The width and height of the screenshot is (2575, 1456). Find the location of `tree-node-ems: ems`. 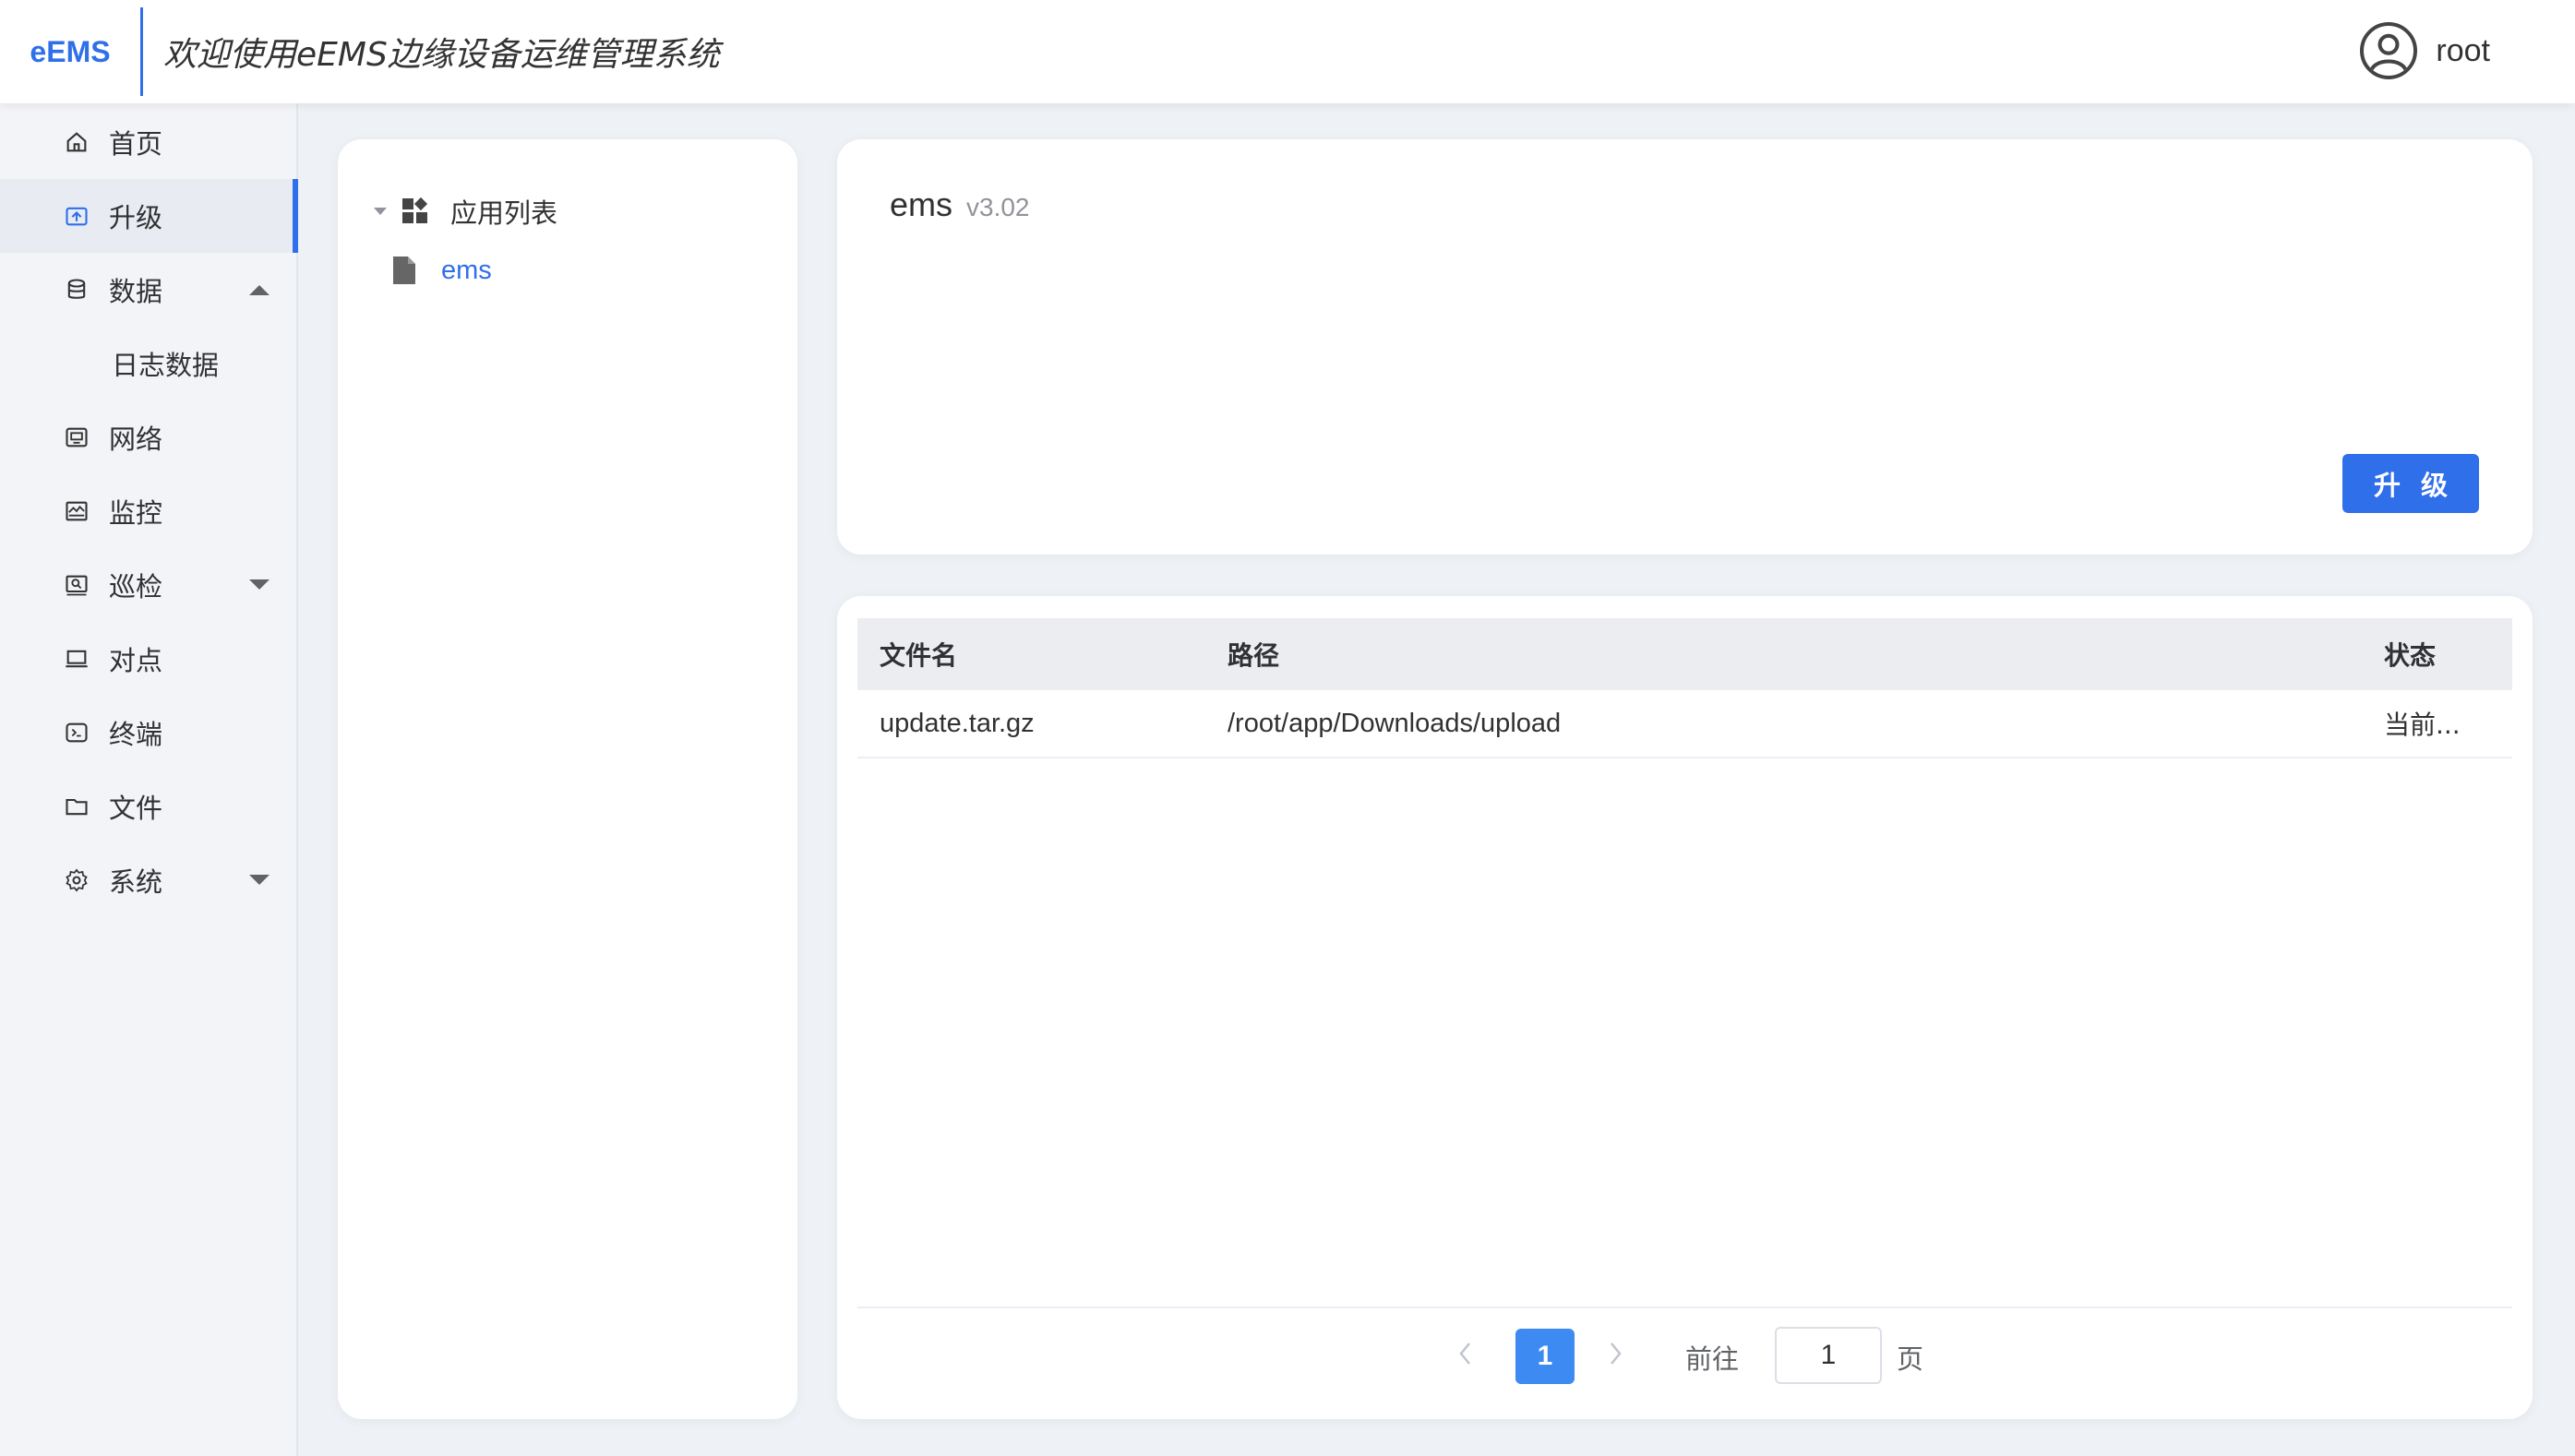

tree-node-ems: ems is located at coordinates (441, 270).